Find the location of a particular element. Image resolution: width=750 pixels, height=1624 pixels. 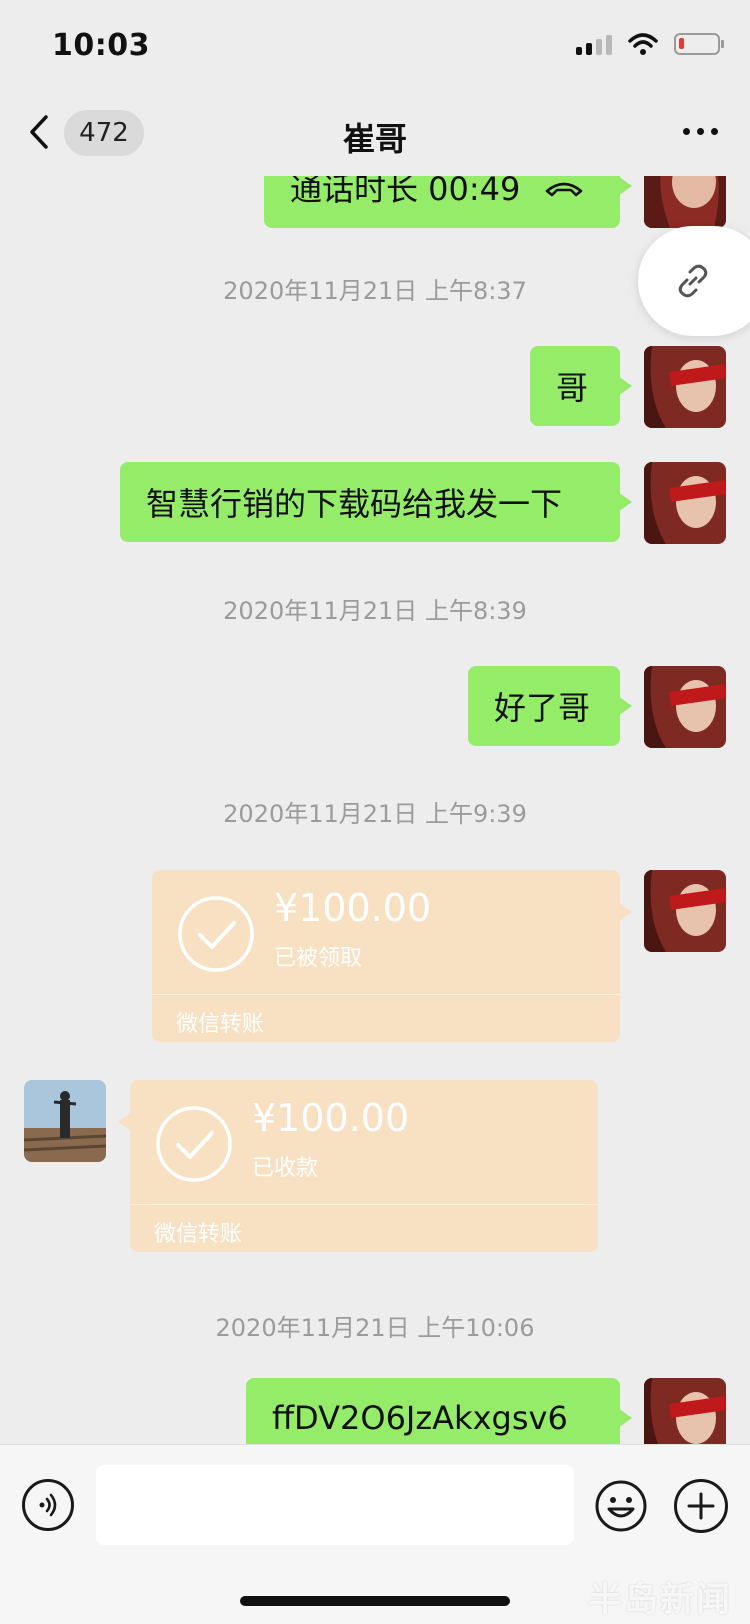

voice-icon is located at coordinates (48, 1505).